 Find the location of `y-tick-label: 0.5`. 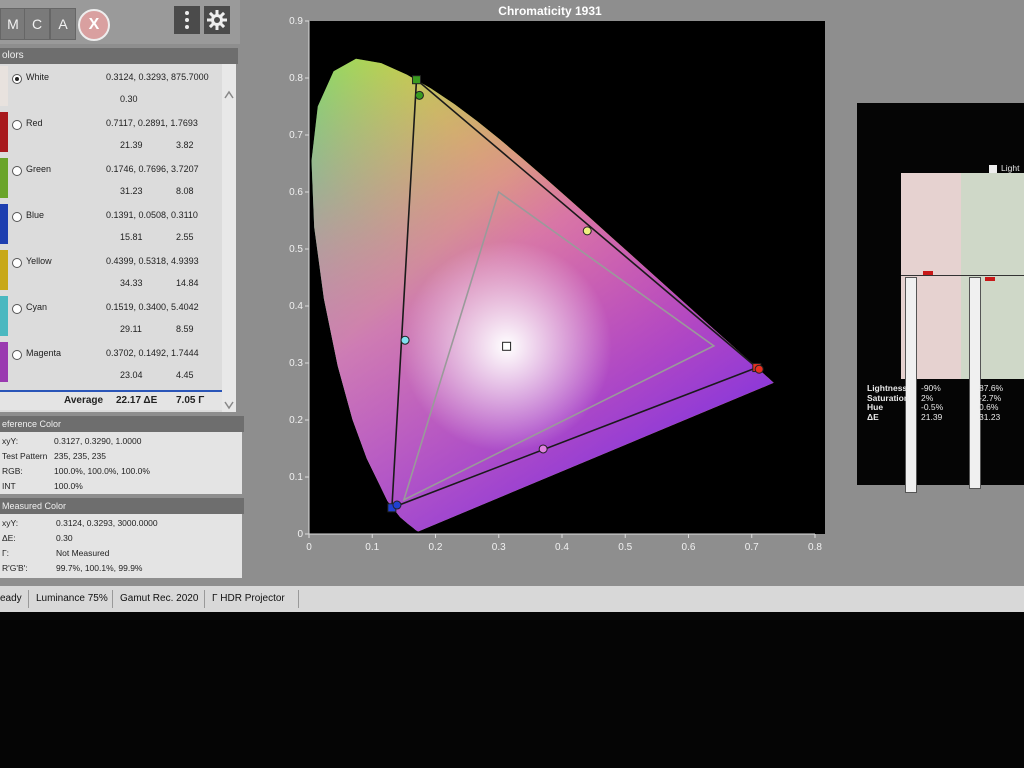

y-tick-label: 0.5 is located at coordinates (296, 249).